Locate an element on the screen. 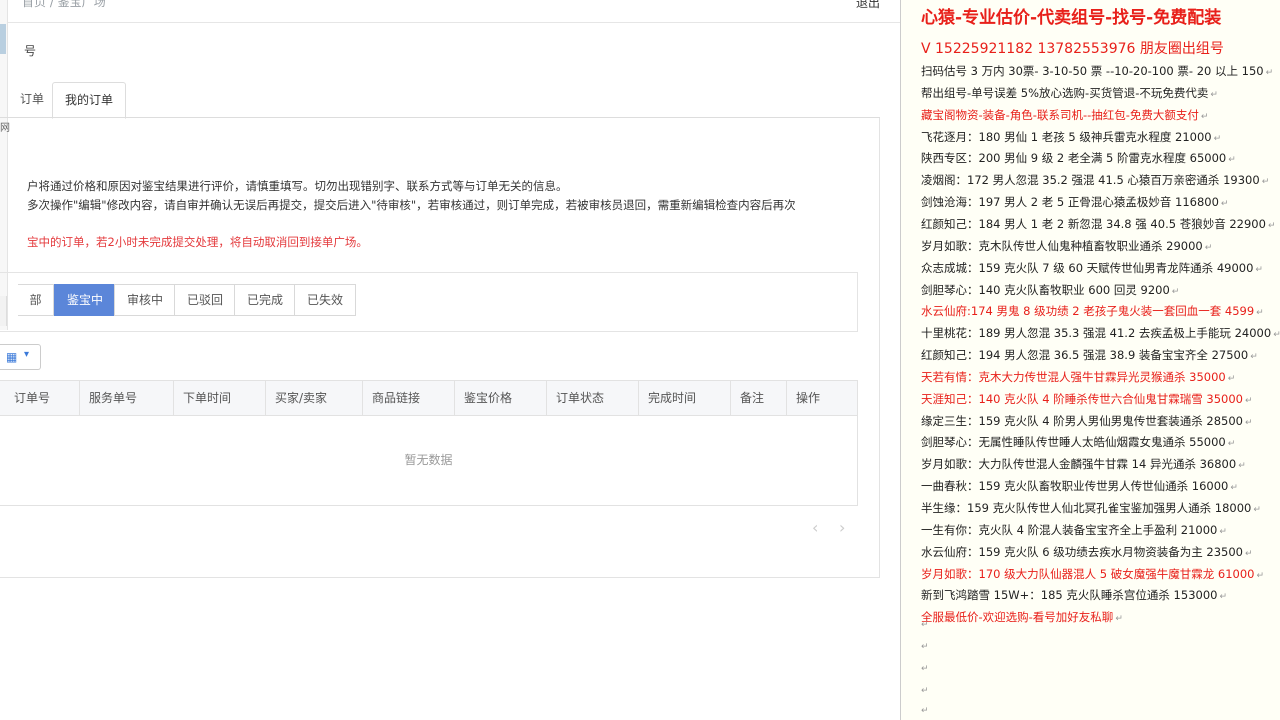 This screenshot has width=1280, height=720. price-list-line: 天若有情：克木大力传世混人强牛甘霖异光灵猴通杀 35000 ↵ is located at coordinates (1078, 377).